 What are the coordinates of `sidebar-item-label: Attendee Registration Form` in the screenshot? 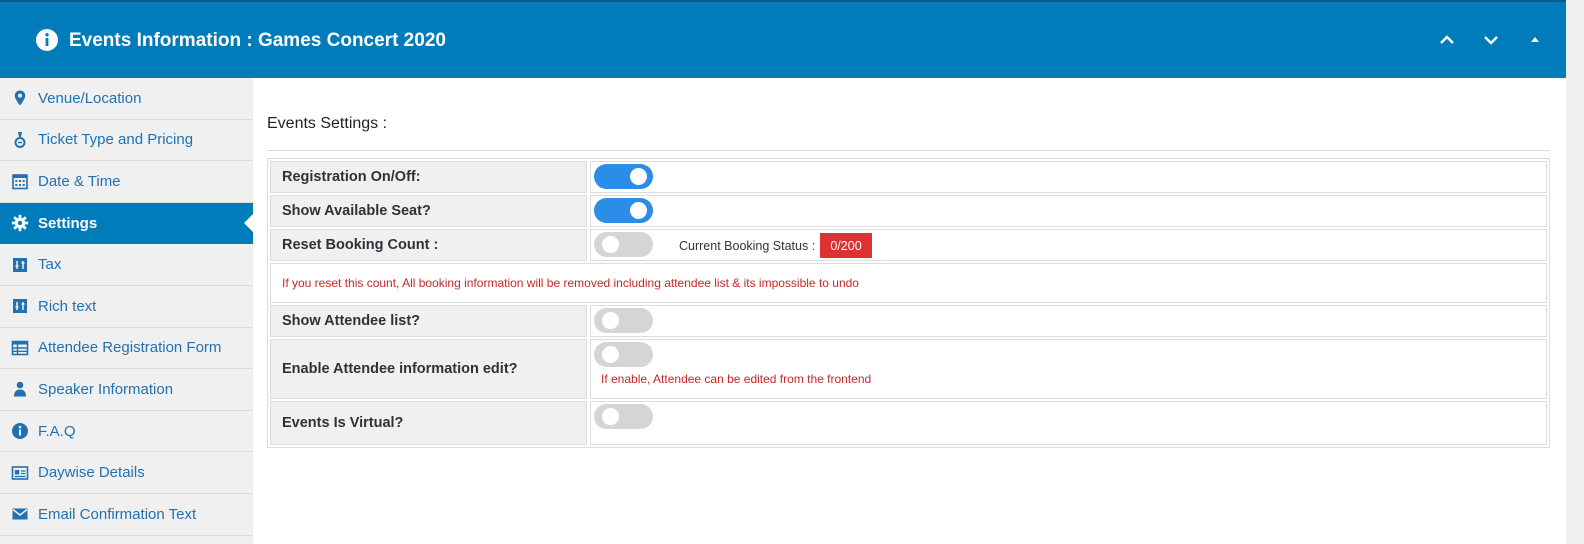 It's located at (130, 348).